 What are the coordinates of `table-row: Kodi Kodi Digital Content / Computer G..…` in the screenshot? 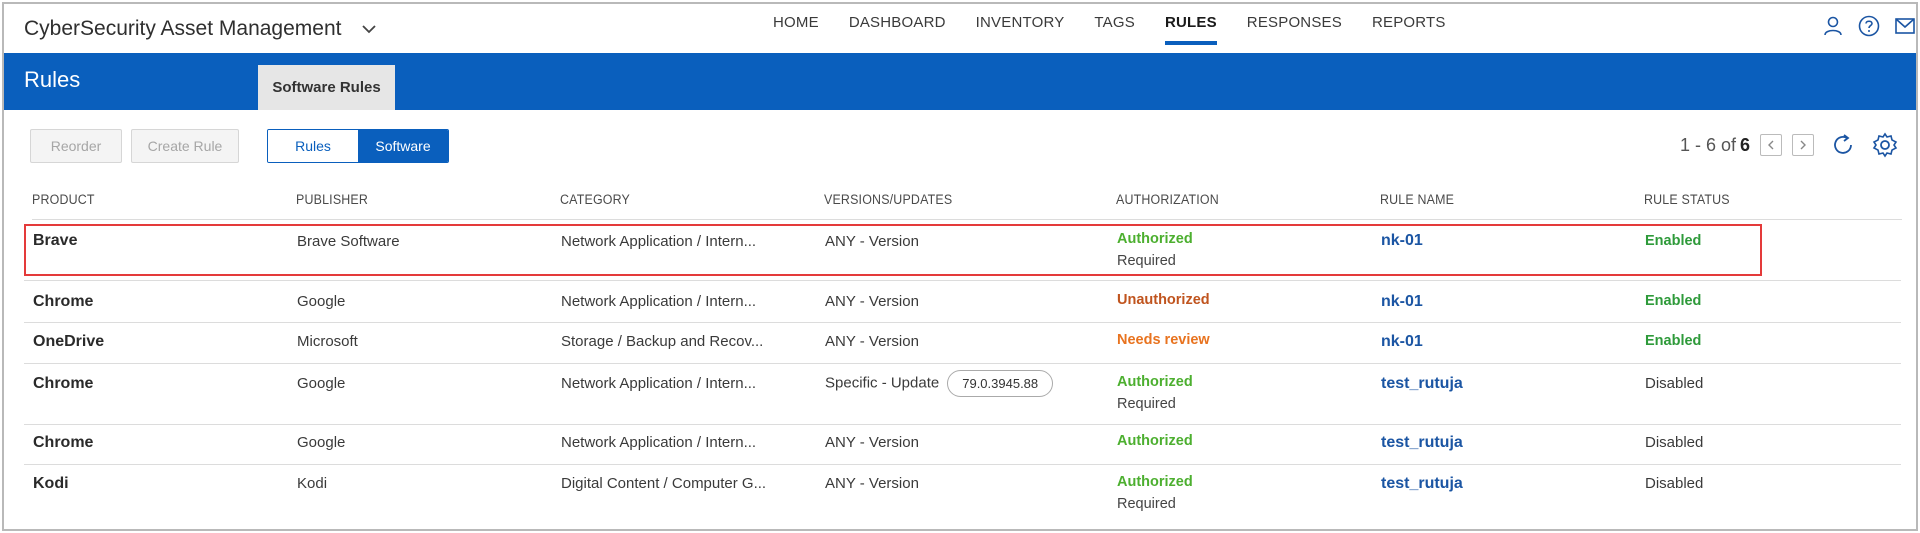 It's located at (962, 497).